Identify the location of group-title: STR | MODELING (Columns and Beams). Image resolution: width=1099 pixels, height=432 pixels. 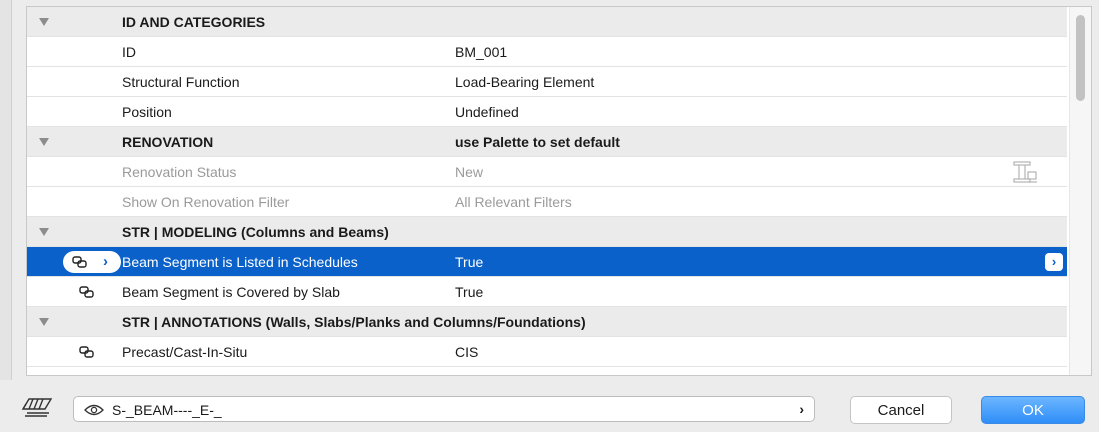
(255, 232).